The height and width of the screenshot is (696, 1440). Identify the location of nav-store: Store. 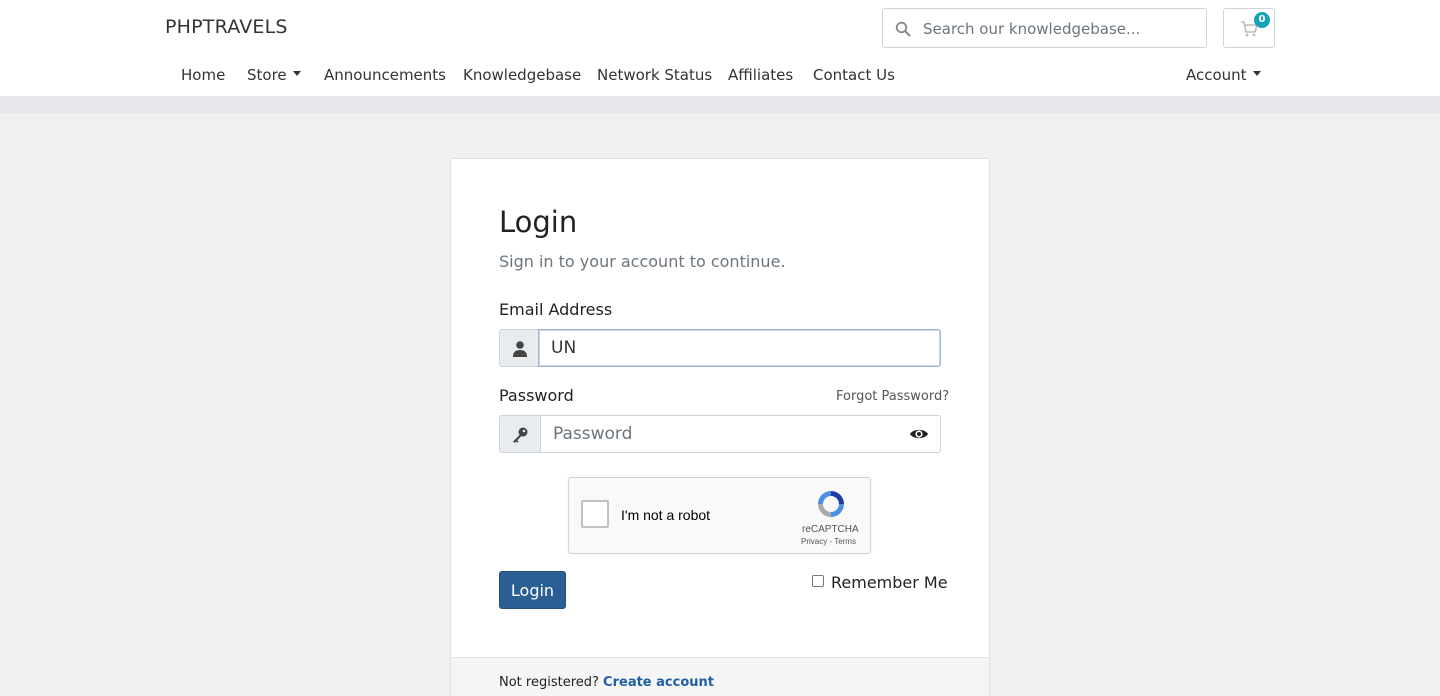
(274, 75).